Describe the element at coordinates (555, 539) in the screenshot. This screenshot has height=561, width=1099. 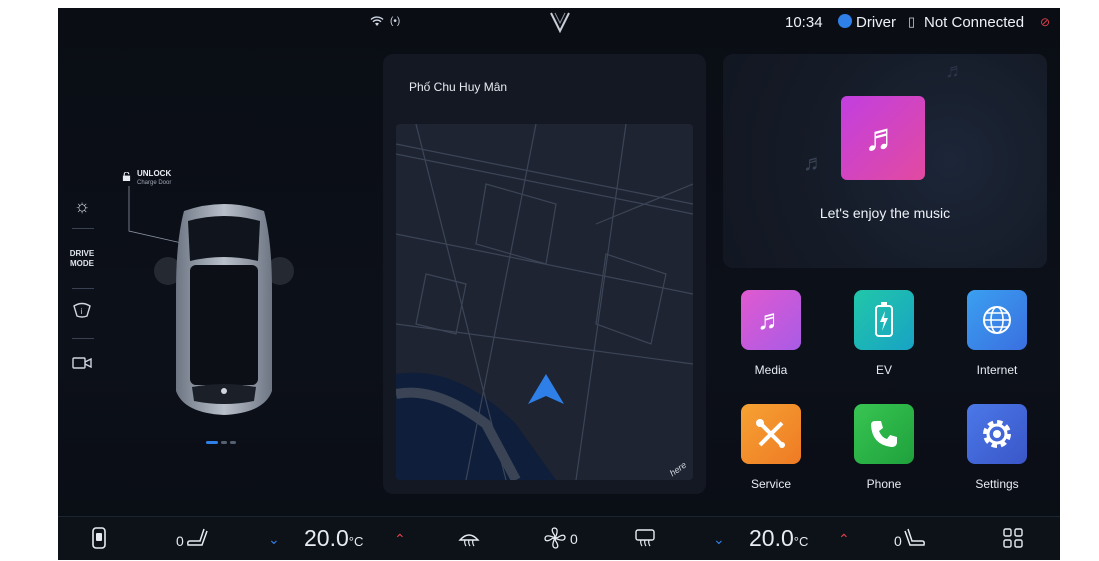
I see `fan-icon` at that location.